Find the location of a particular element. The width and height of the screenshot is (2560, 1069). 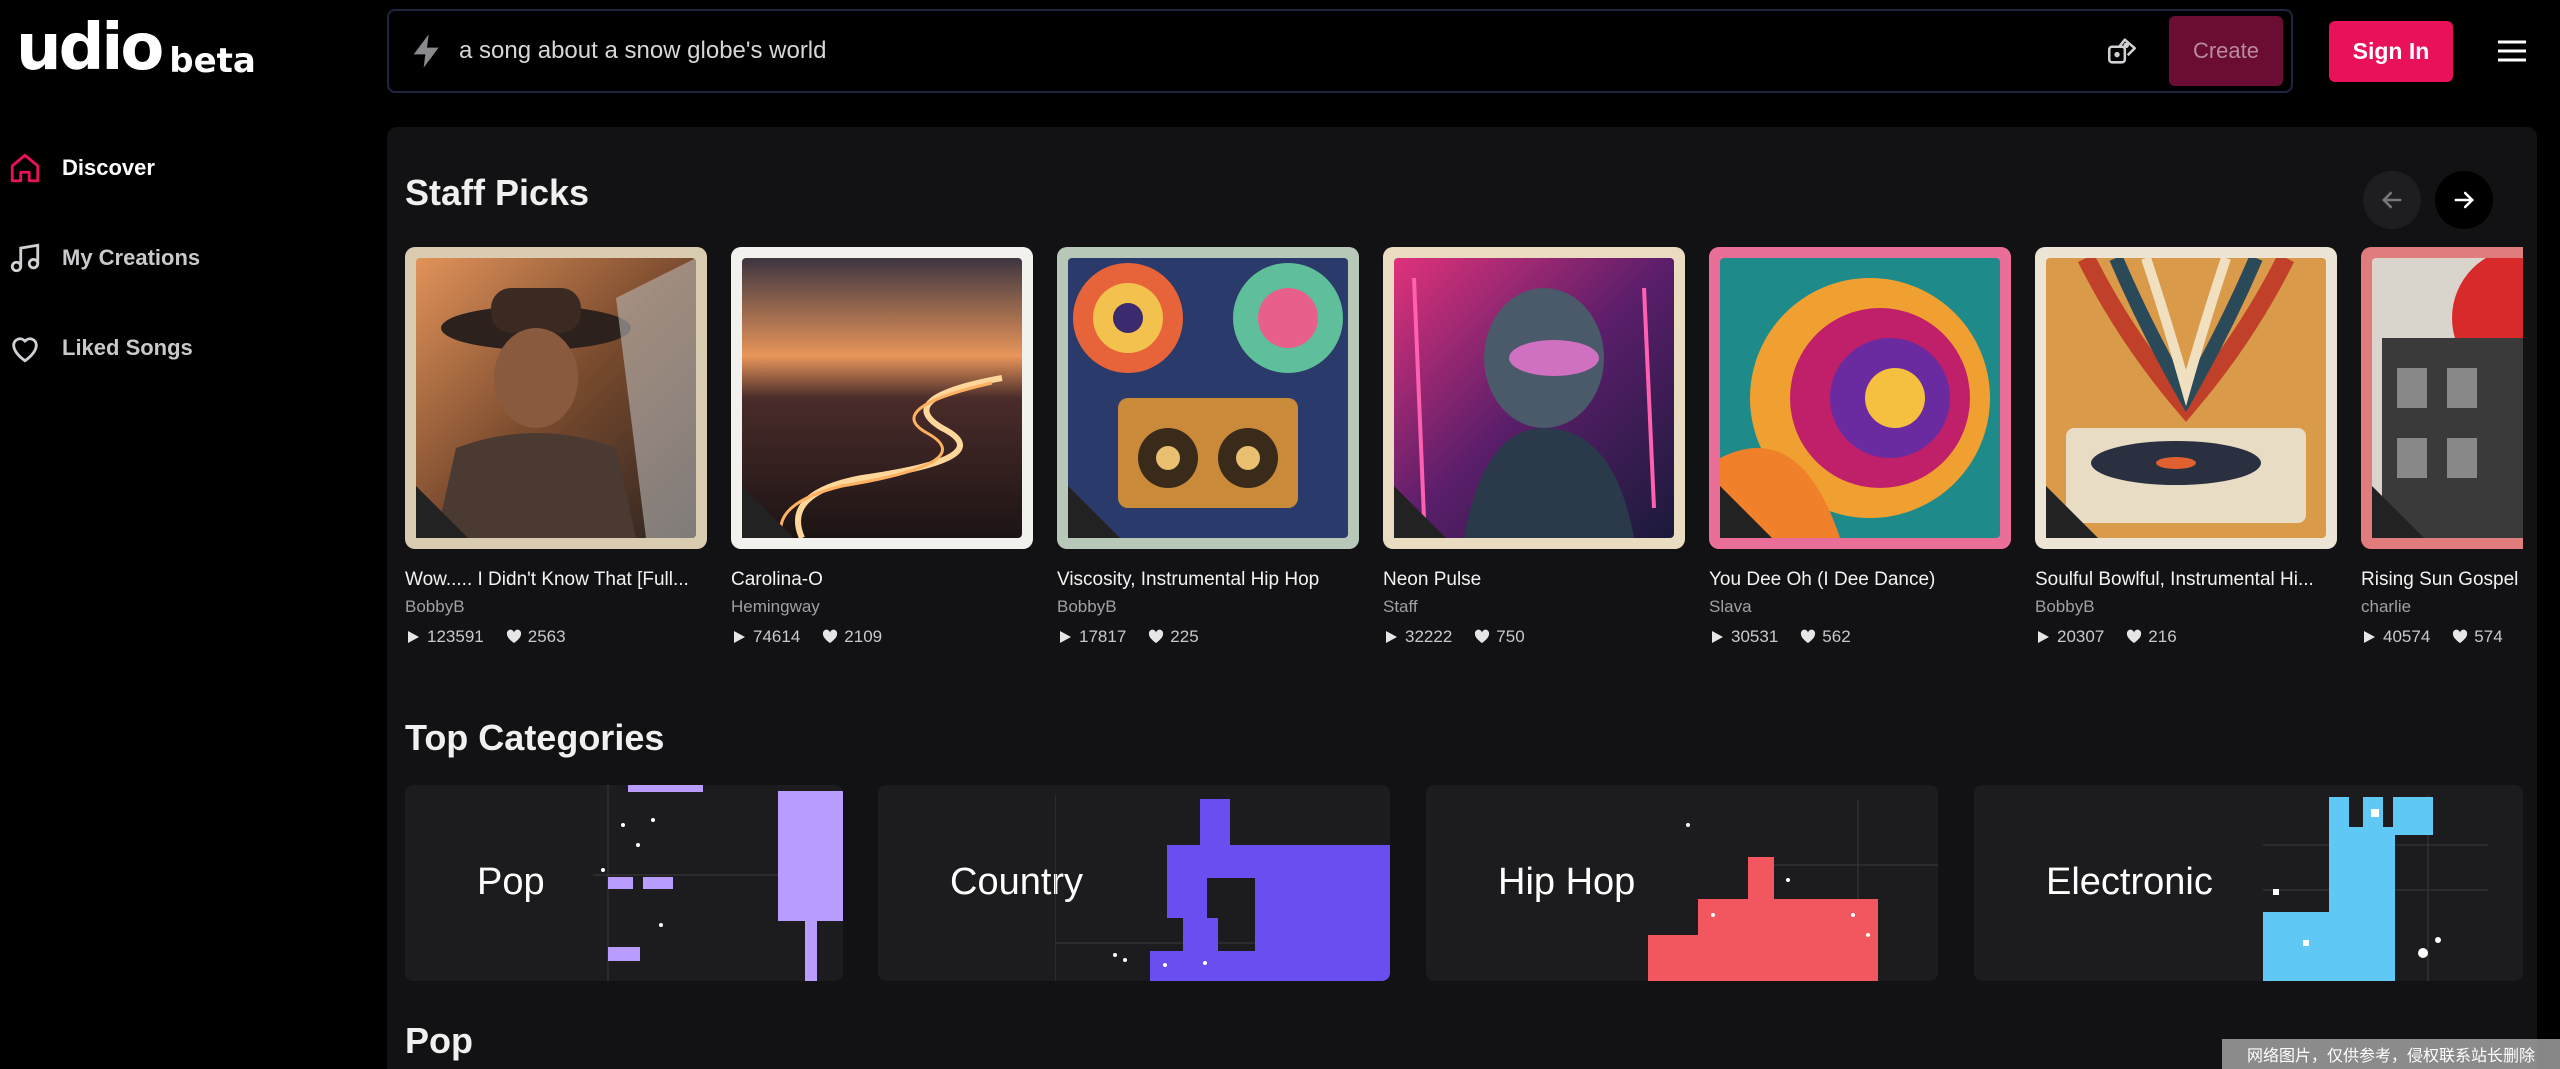

song-stats: 74614 2109 is located at coordinates (882, 637).